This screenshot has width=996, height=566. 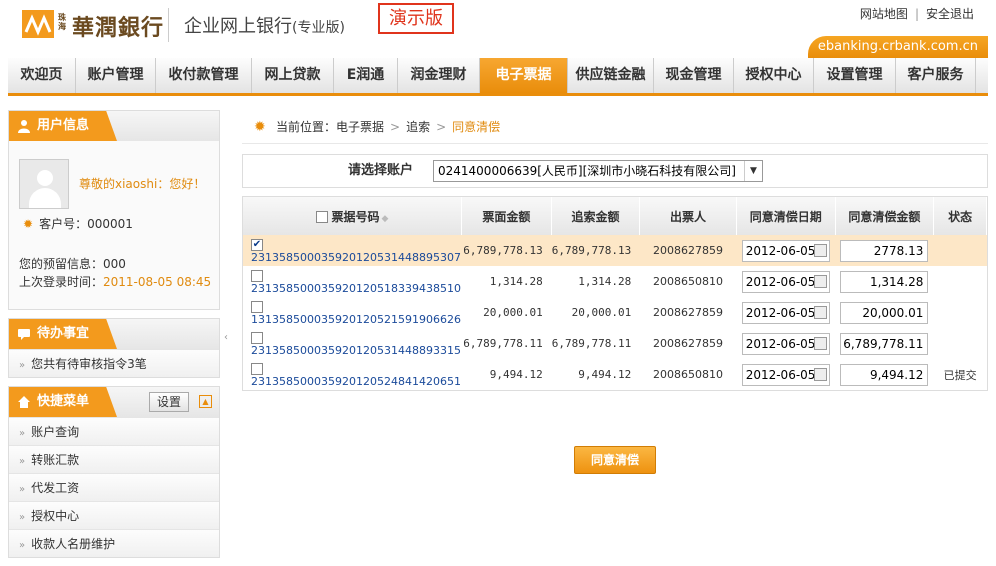 I want to click on agree-date-cell: 2012-06-05, so click(x=785, y=374).